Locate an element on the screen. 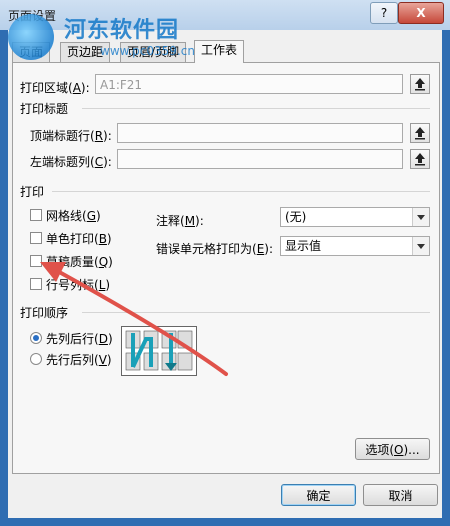 This screenshot has width=450, height=526. tab-sheet: 工作表 is located at coordinates (219, 51).